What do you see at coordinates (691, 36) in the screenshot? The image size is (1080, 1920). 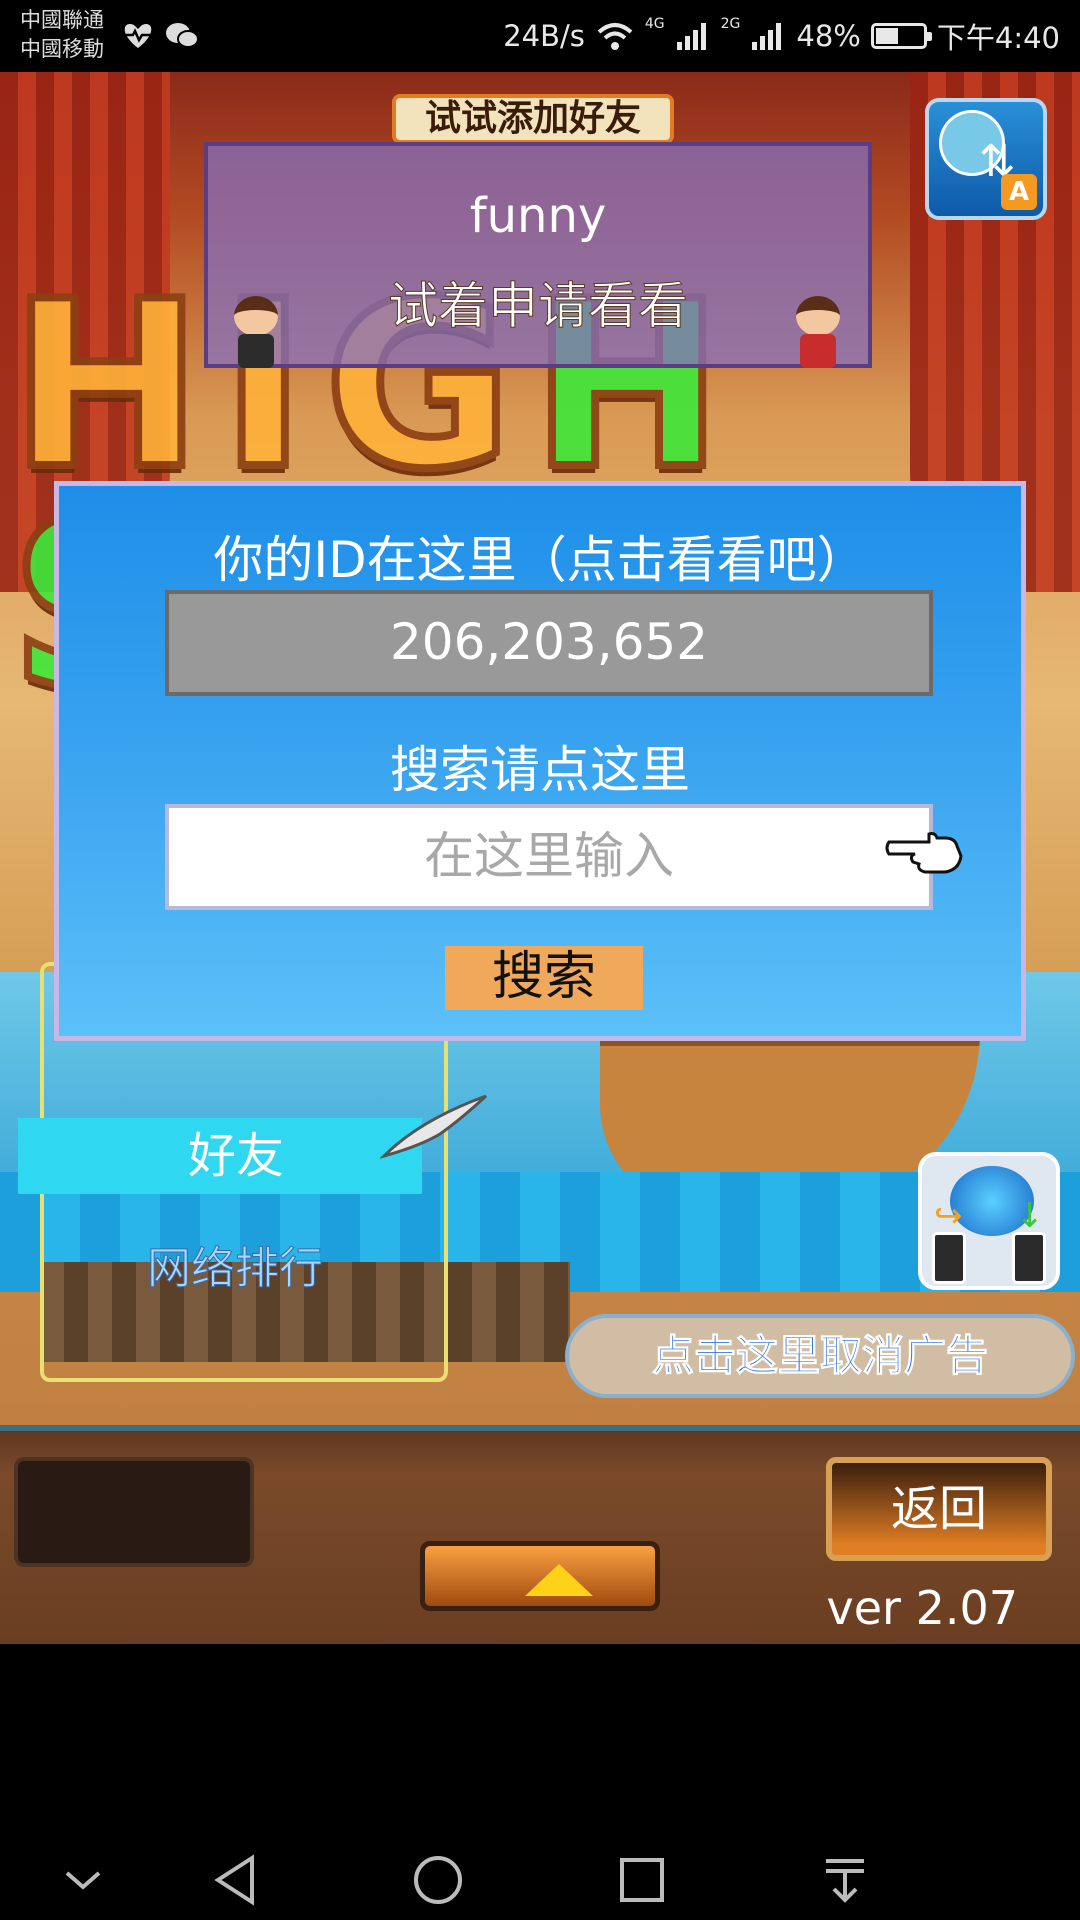 I see `signal-icon` at bounding box center [691, 36].